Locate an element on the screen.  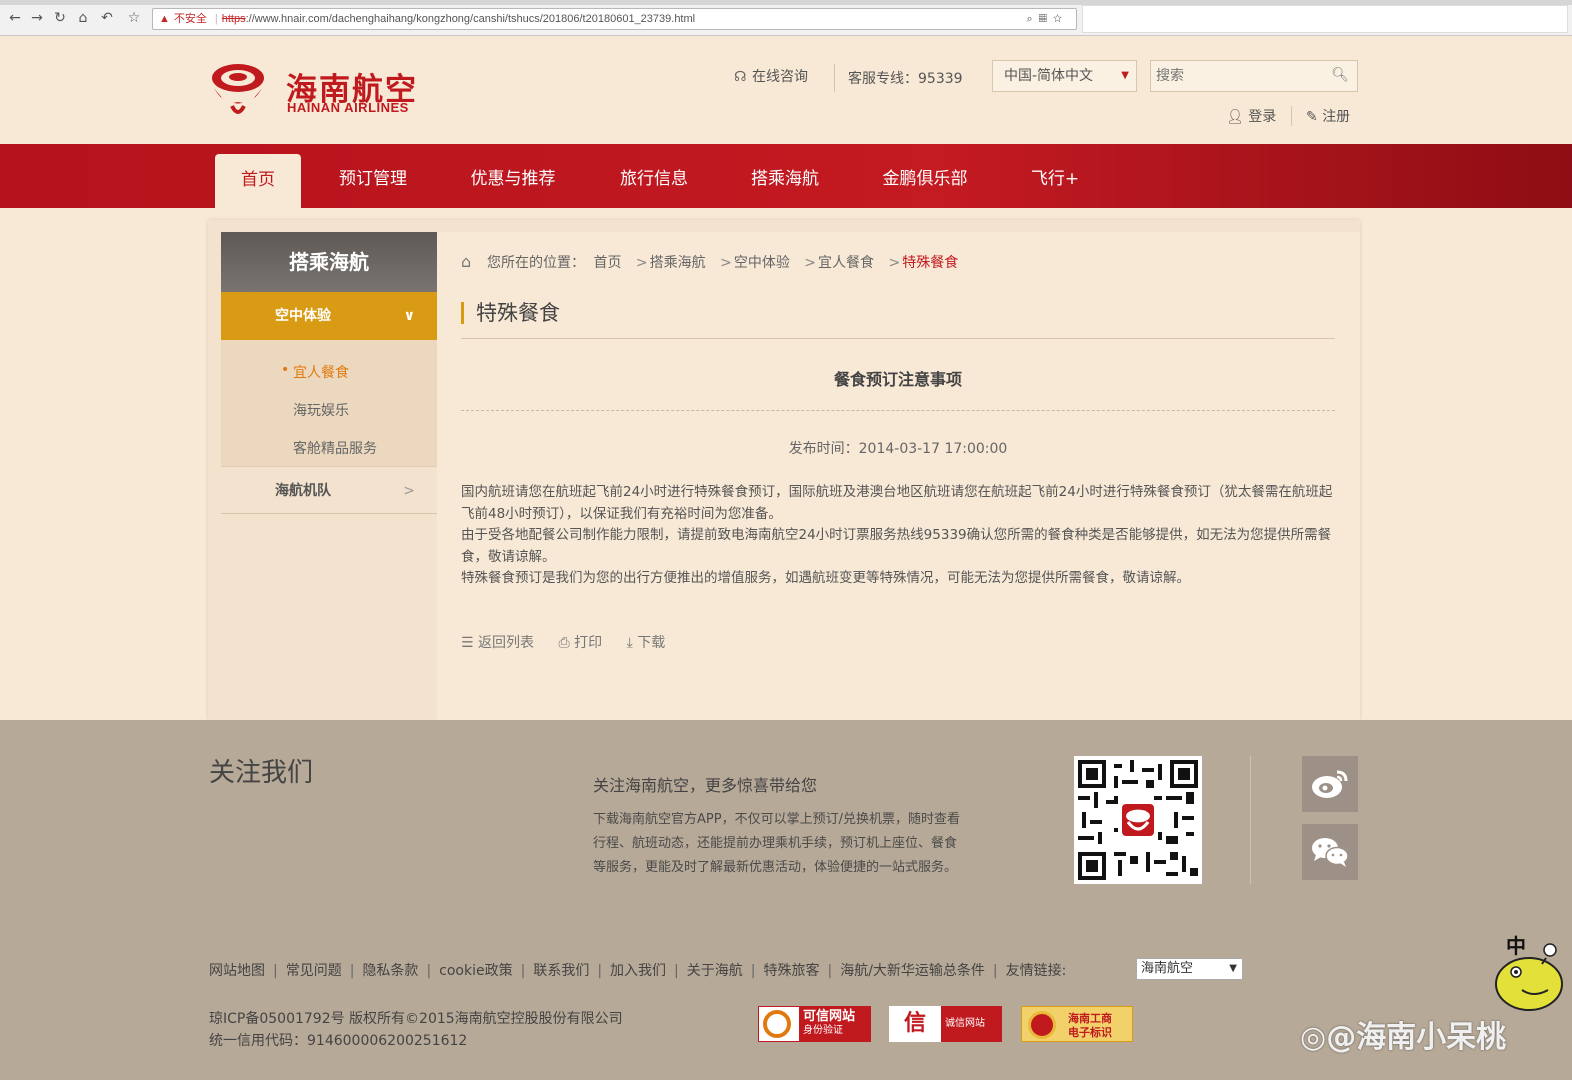
login-link: 👤︎ 登录 is located at coordinates (1251, 116).